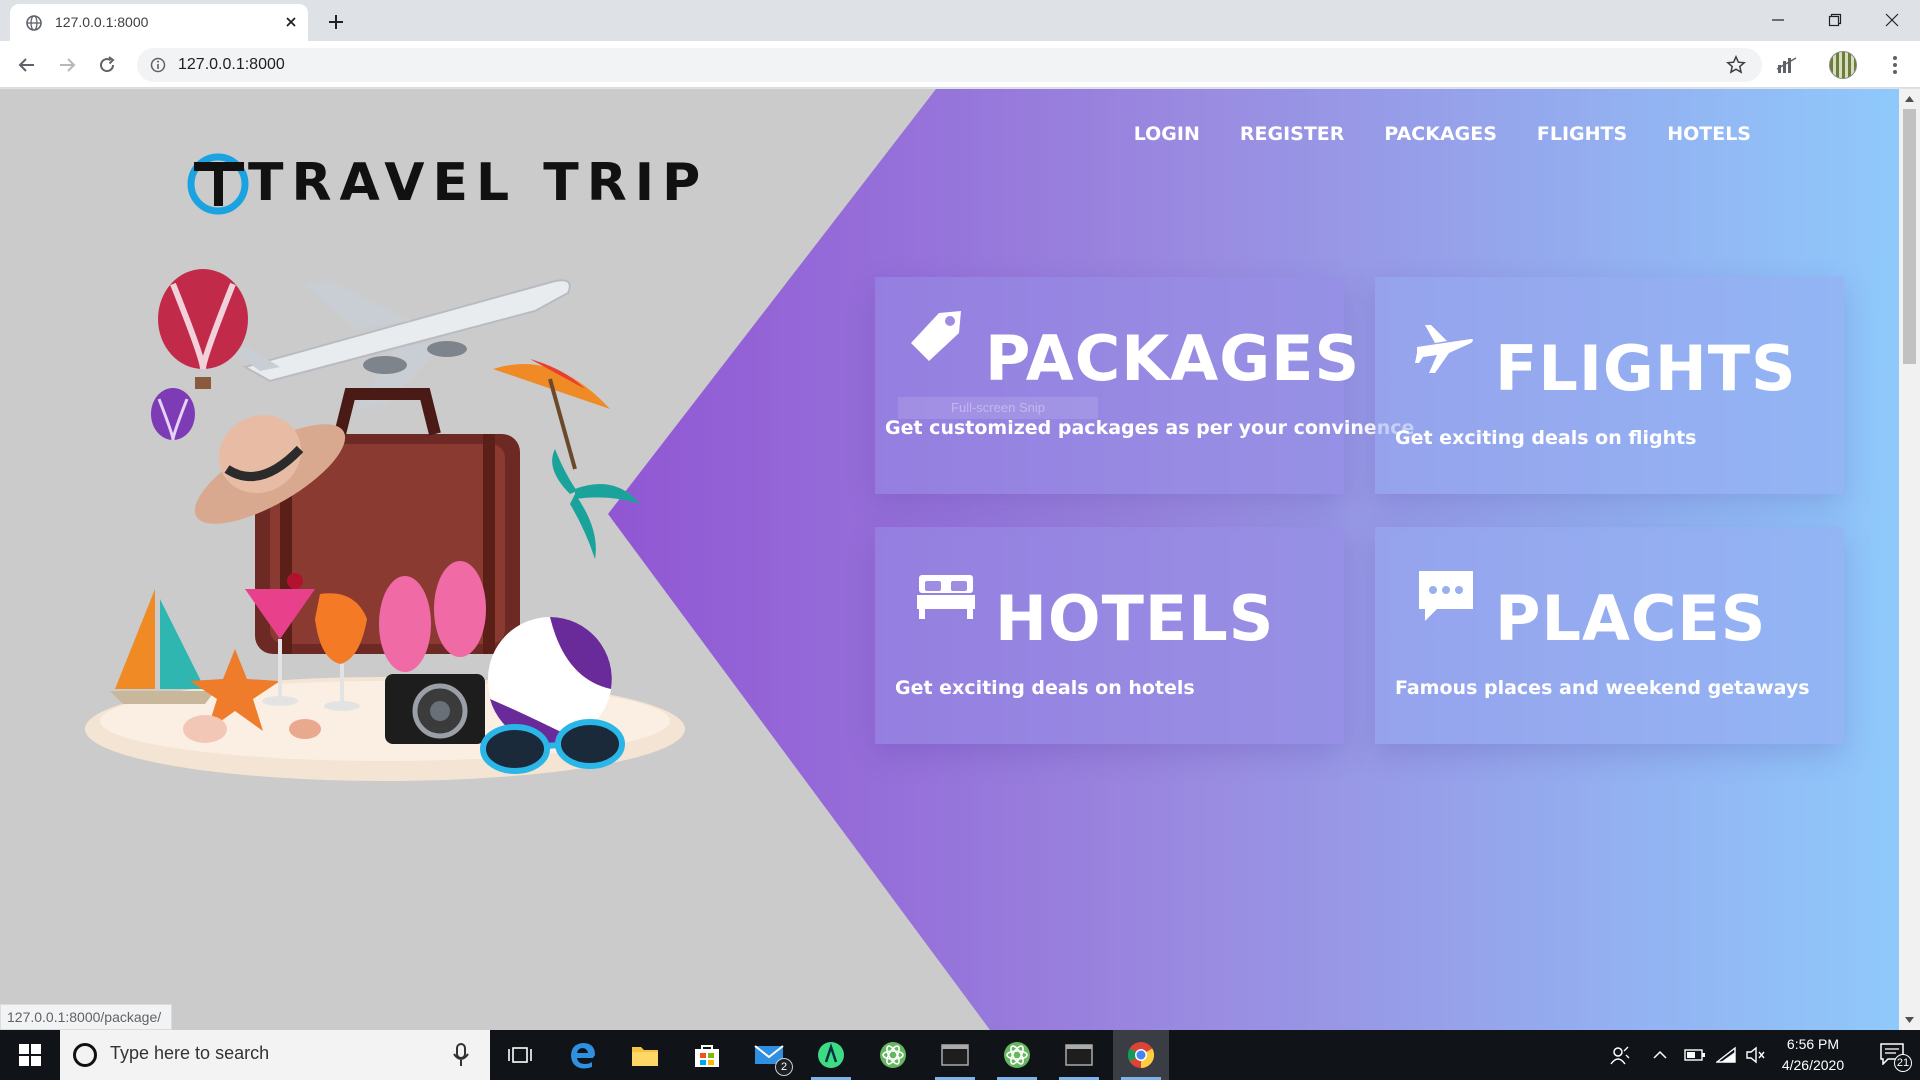 The image size is (1920, 1080). Describe the element at coordinates (949, 65) in the screenshot. I see `address-bar: 127.0.0.1:8000` at that location.